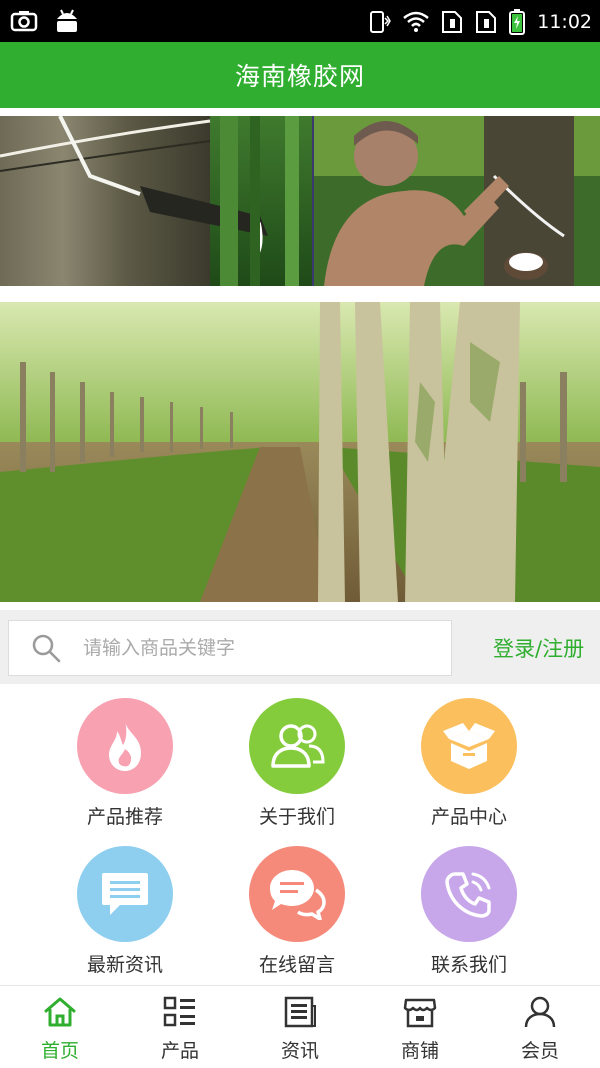 The height and width of the screenshot is (1068, 600). I want to click on tab-label: 商铺, so click(419, 1051).